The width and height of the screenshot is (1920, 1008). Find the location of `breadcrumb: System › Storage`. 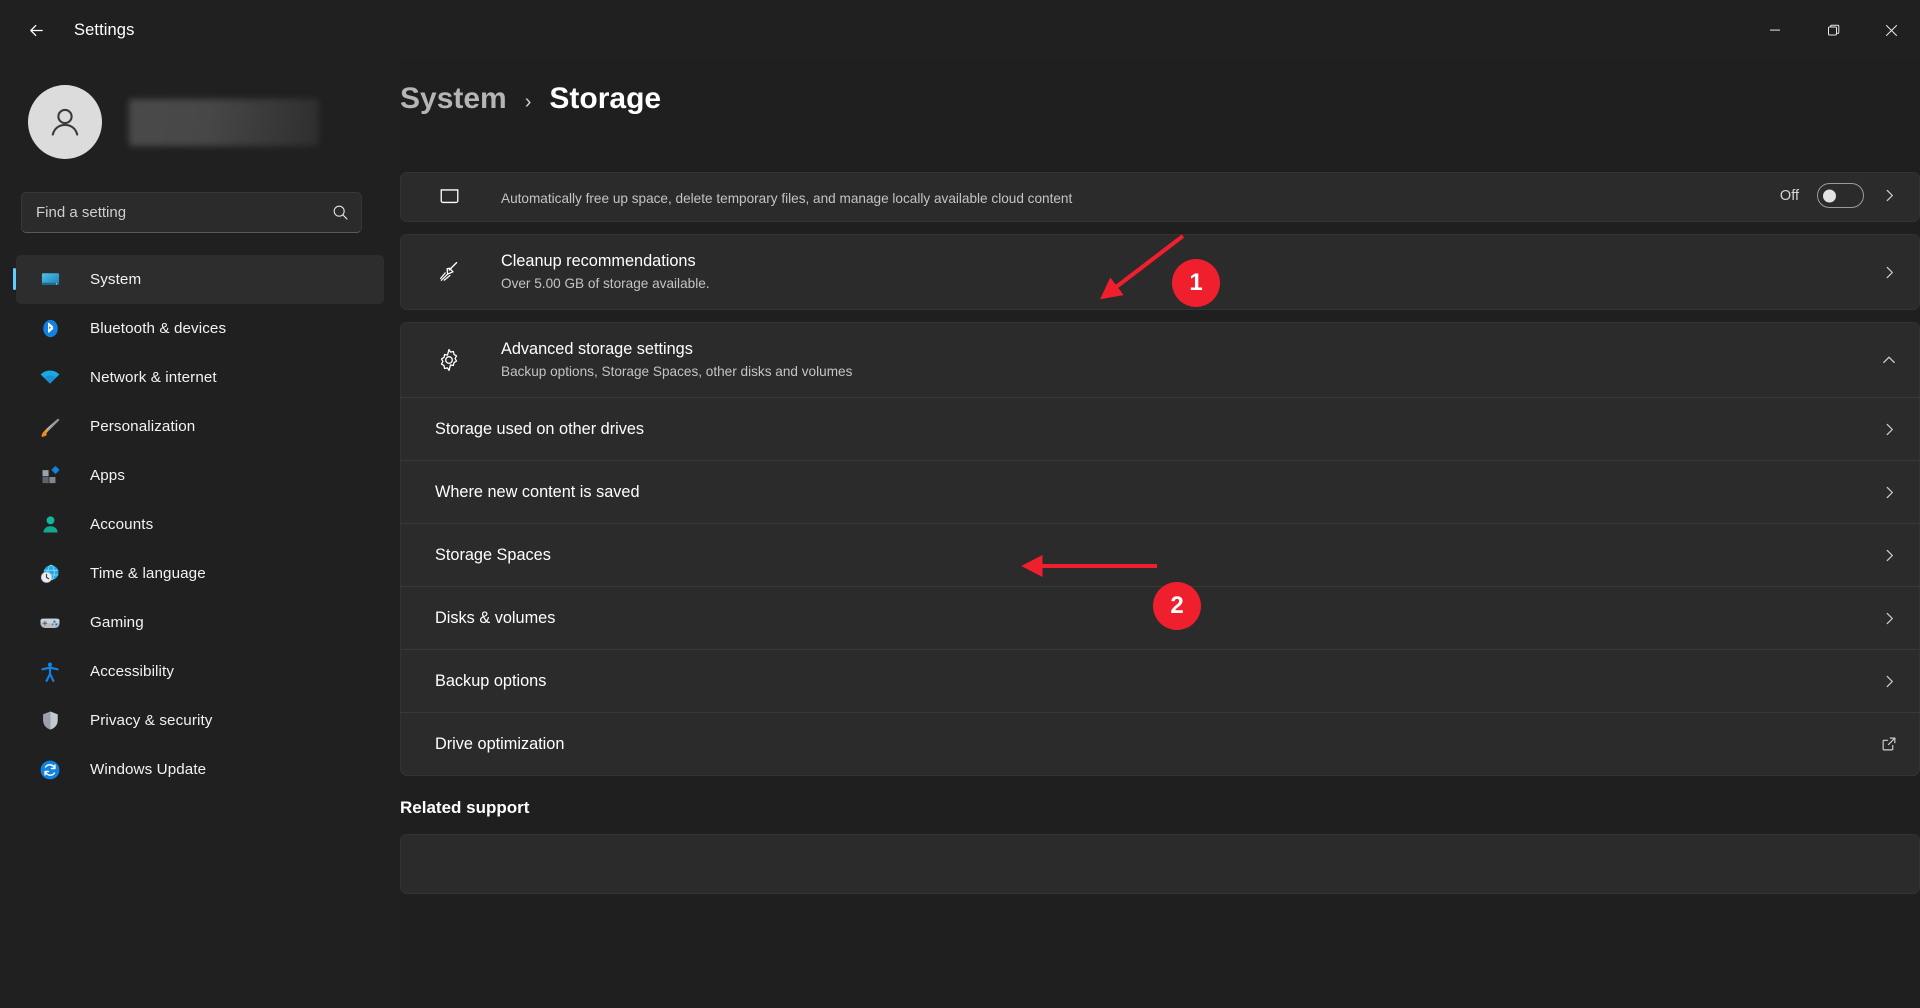

breadcrumb: System › Storage is located at coordinates (1160, 88).